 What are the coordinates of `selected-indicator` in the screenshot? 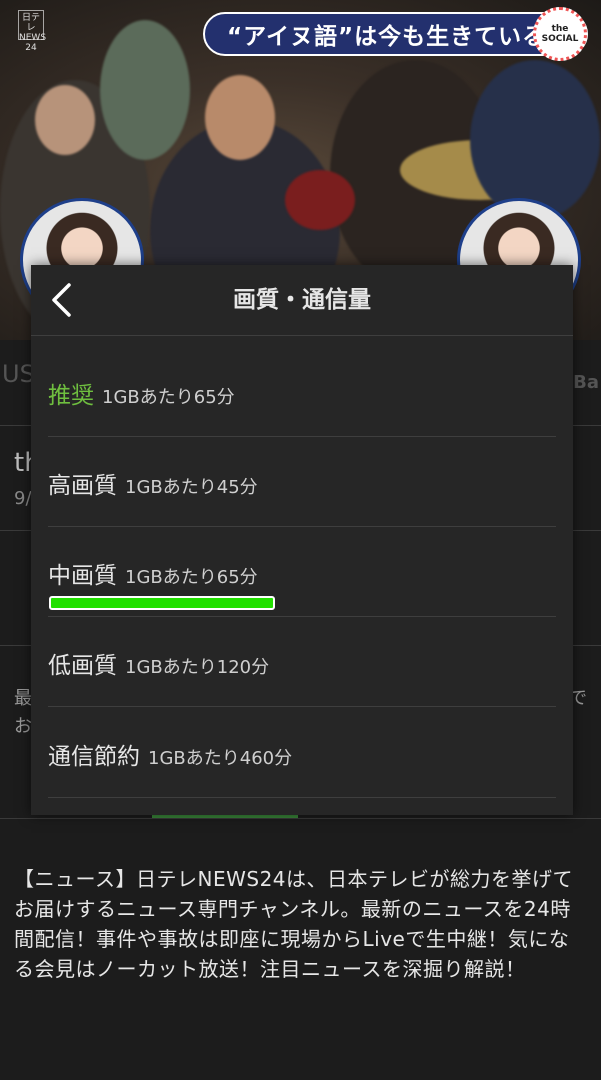 It's located at (162, 603).